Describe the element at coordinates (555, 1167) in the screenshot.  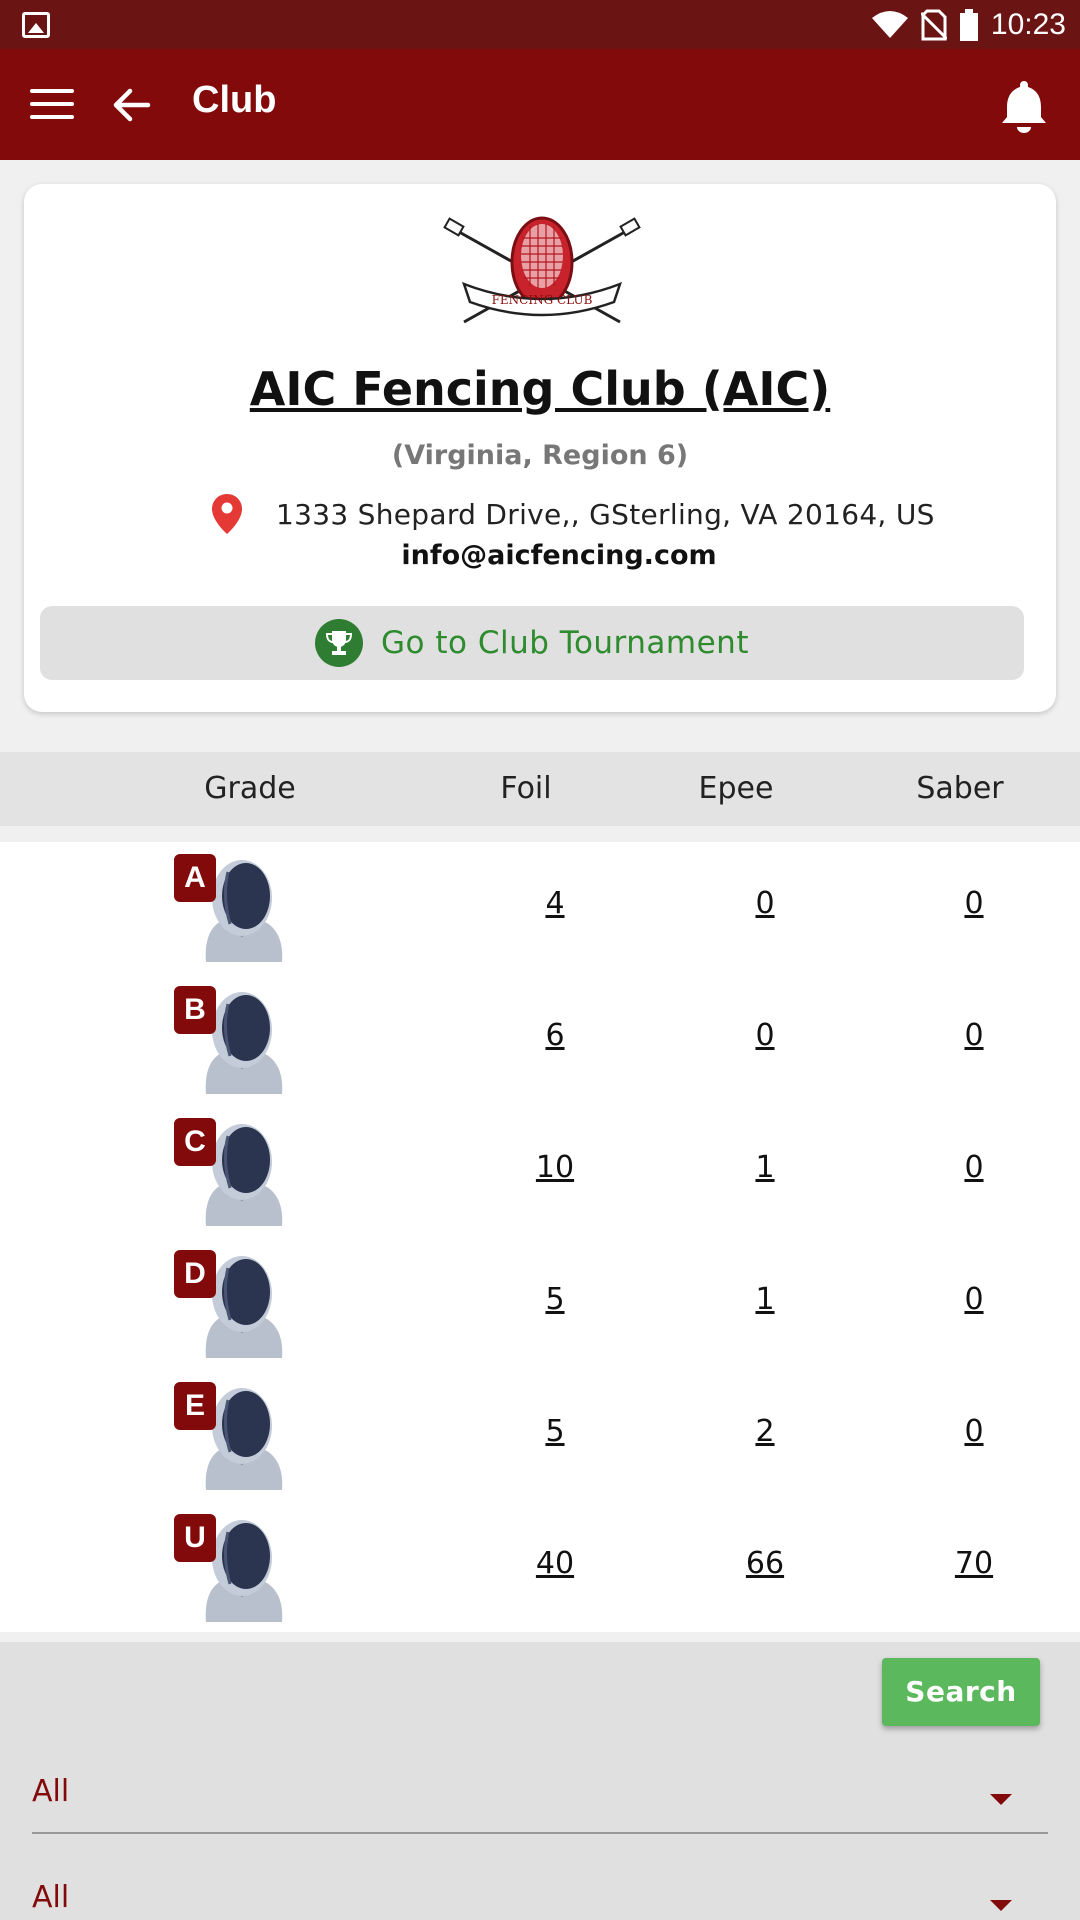
I see `foil-count: 10` at that location.